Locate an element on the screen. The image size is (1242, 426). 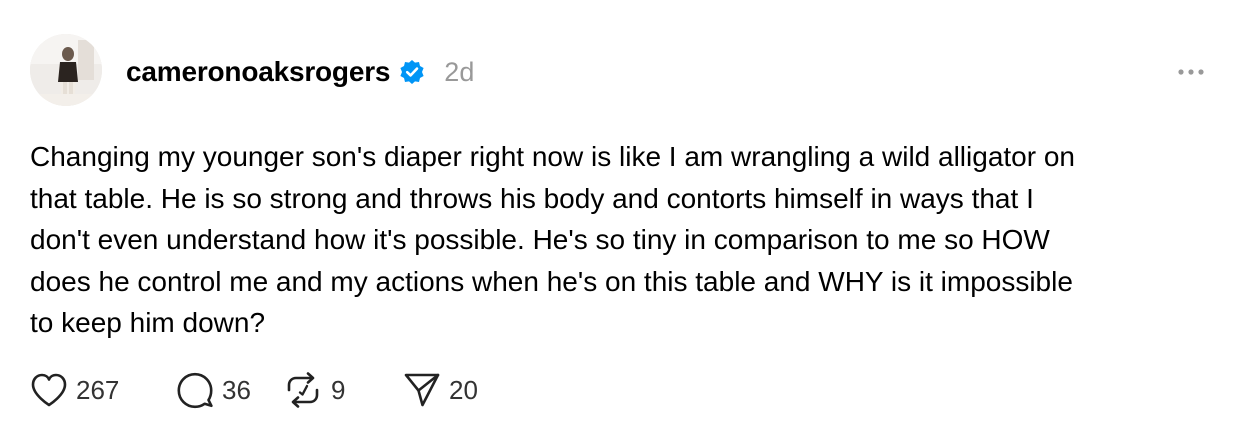
post-header: cameronoaksrogers 2d is located at coordinates (300, 72).